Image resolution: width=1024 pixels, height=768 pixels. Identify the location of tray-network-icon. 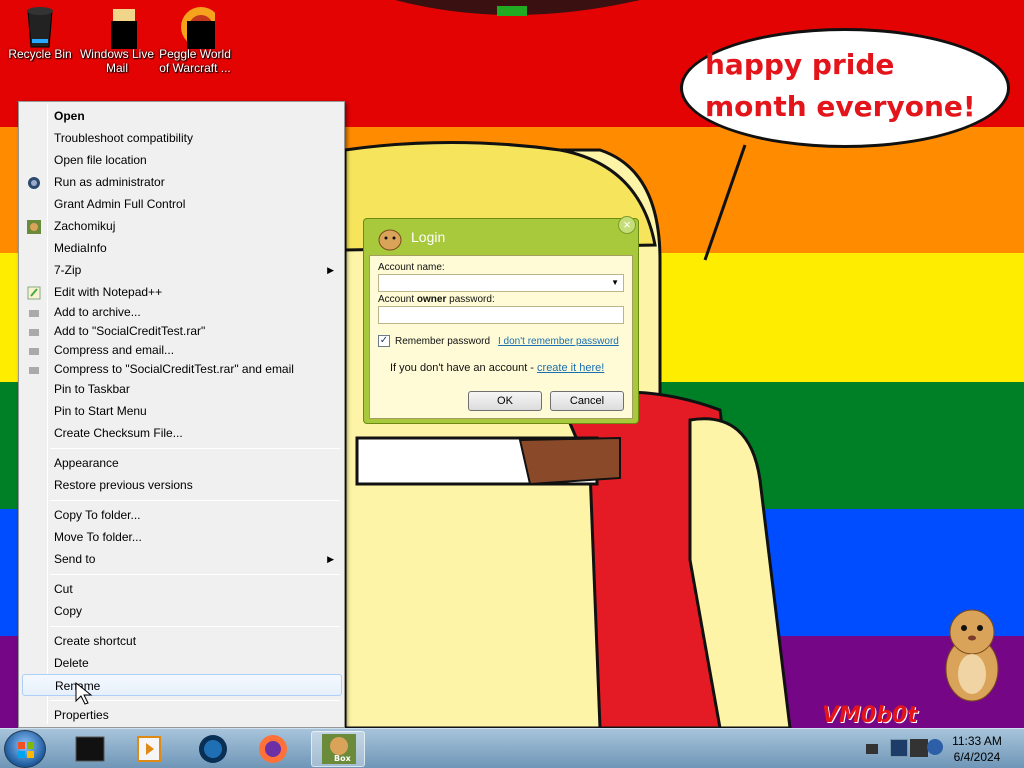
(899, 748).